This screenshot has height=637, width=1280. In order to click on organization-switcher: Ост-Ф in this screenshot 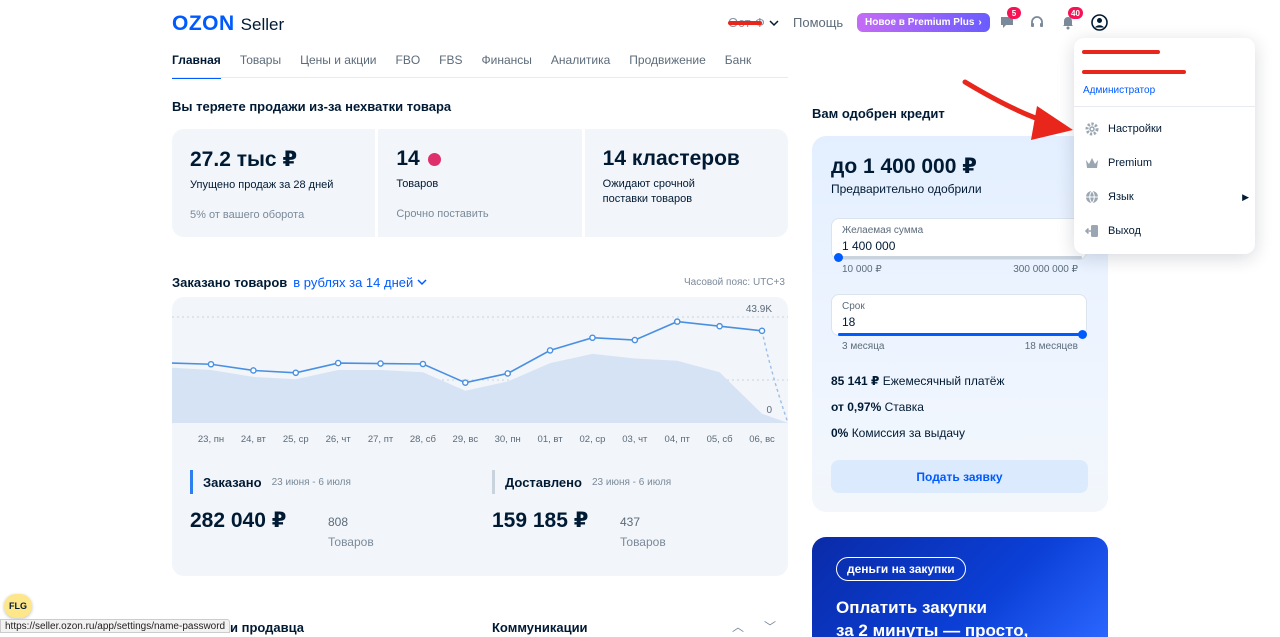, I will do `click(753, 22)`.